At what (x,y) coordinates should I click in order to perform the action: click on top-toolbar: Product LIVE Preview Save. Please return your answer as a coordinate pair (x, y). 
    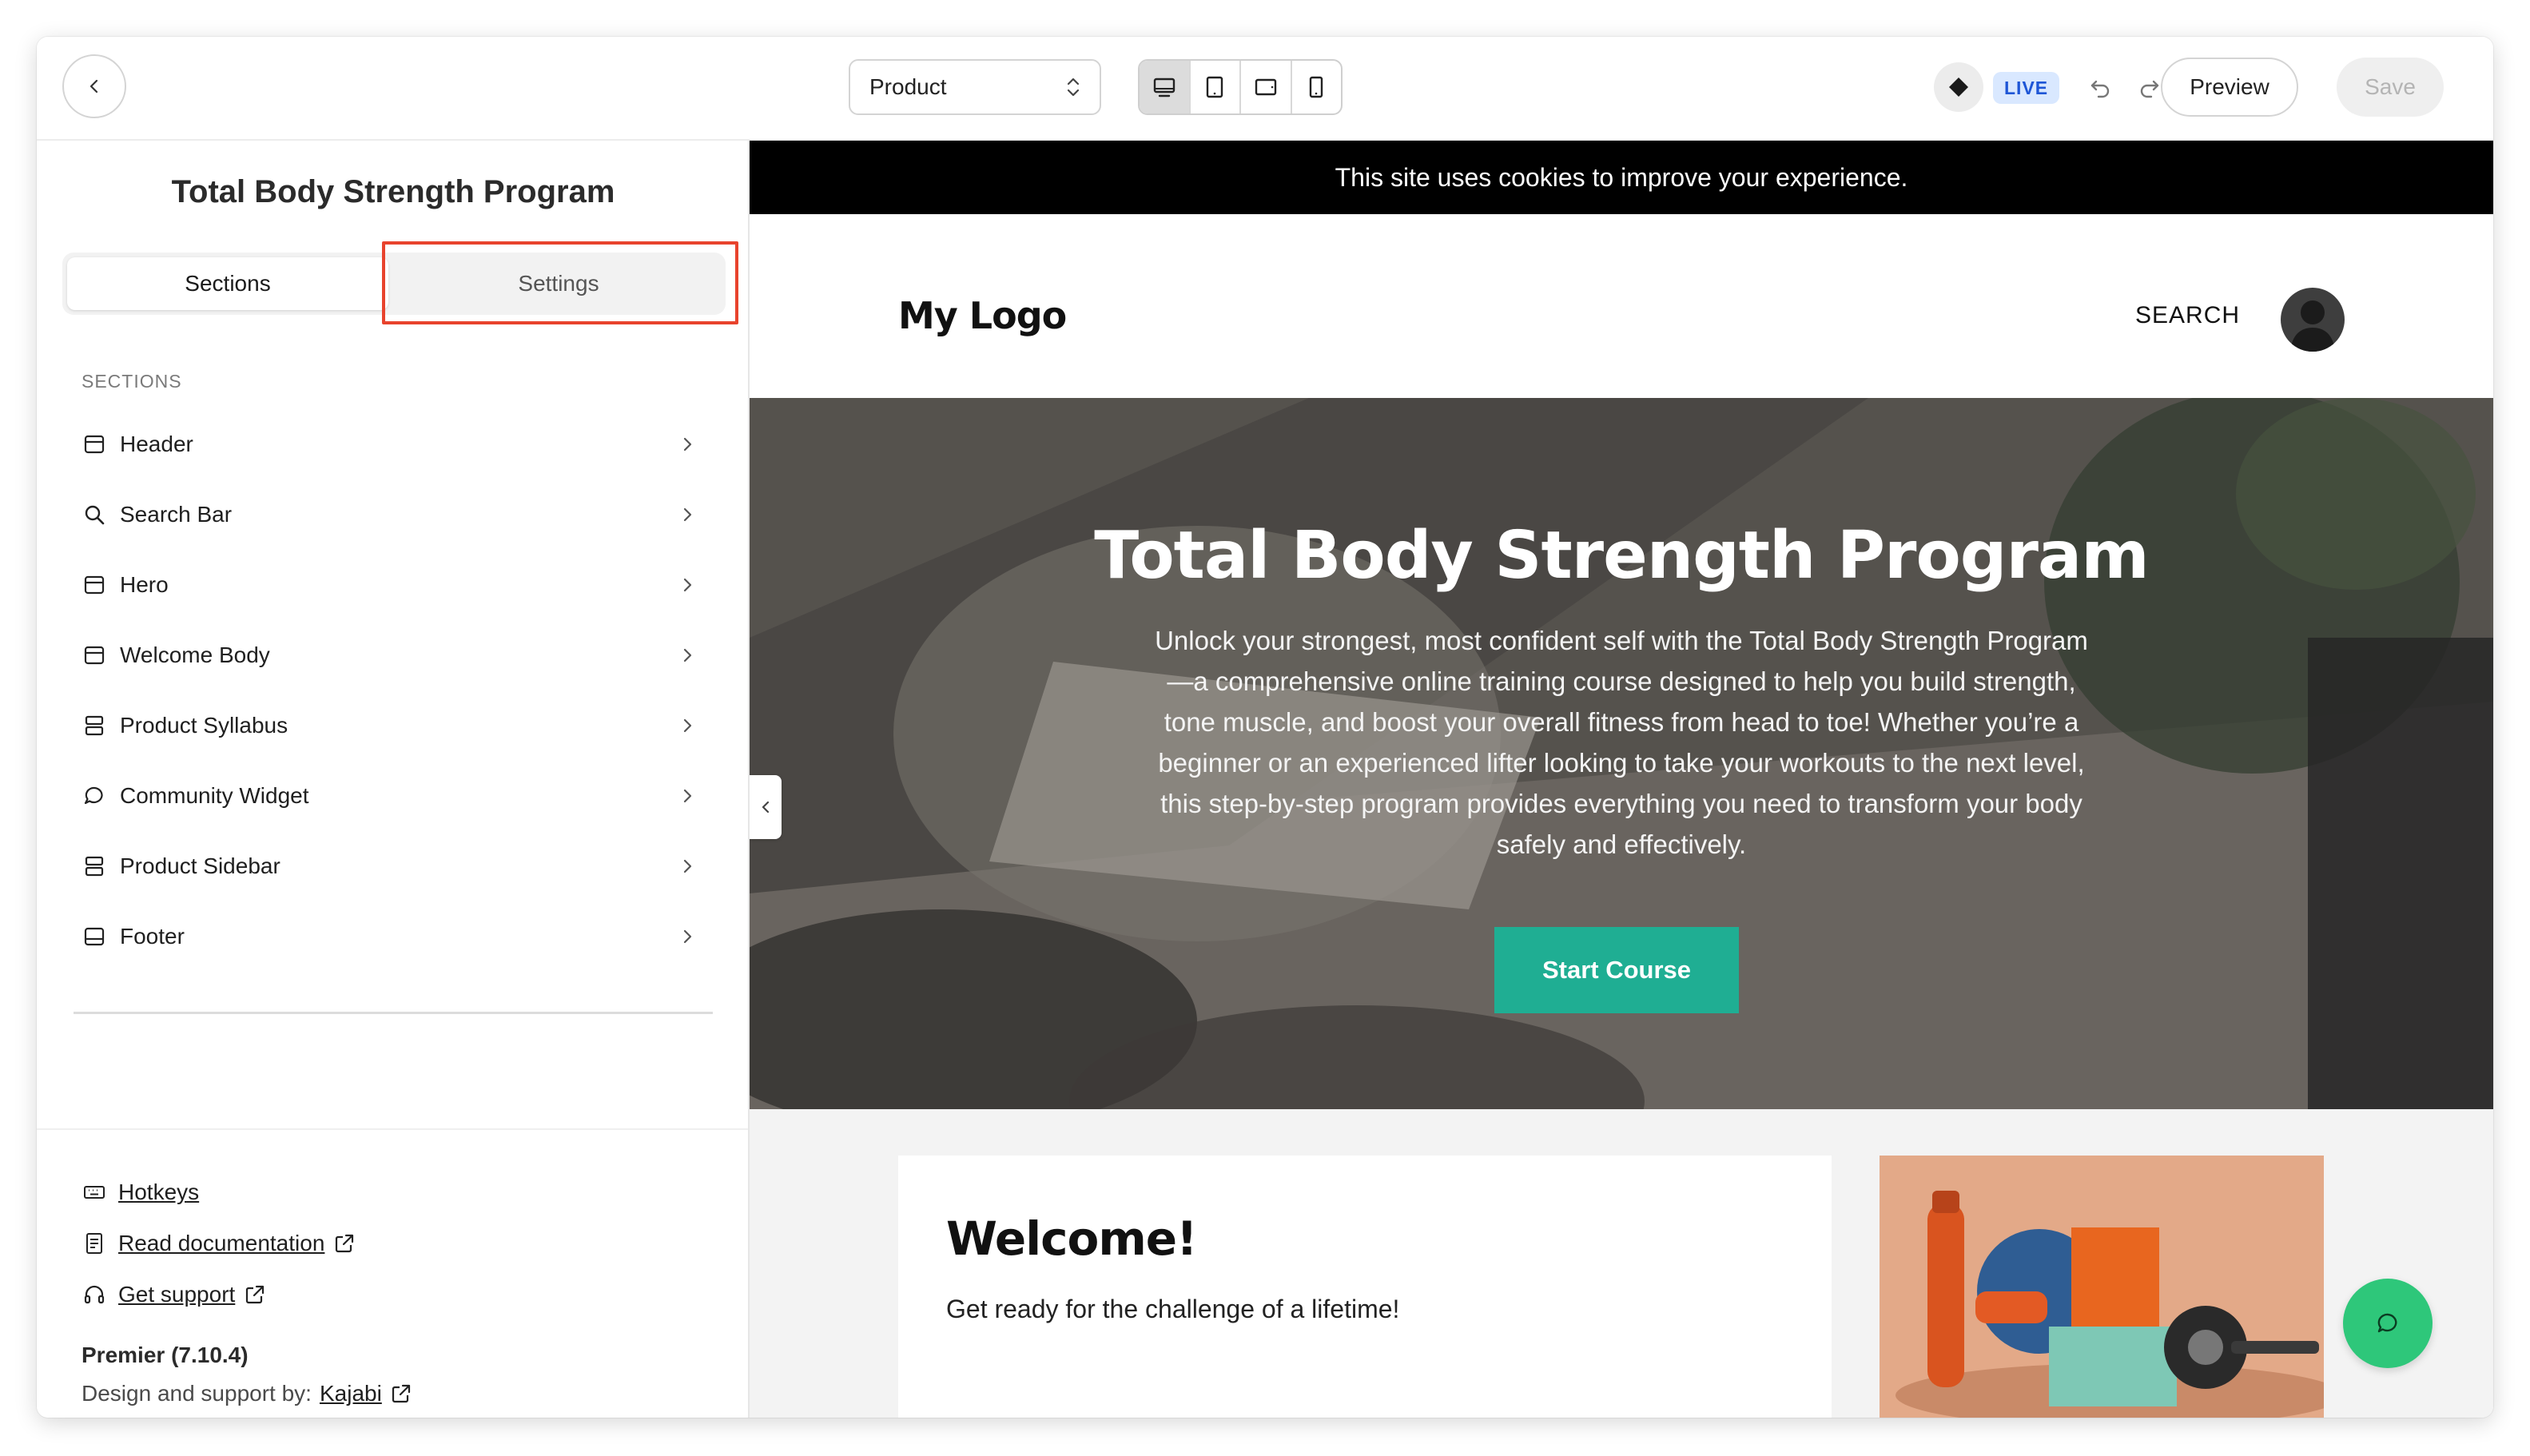
    Looking at the image, I should click on (1265, 89).